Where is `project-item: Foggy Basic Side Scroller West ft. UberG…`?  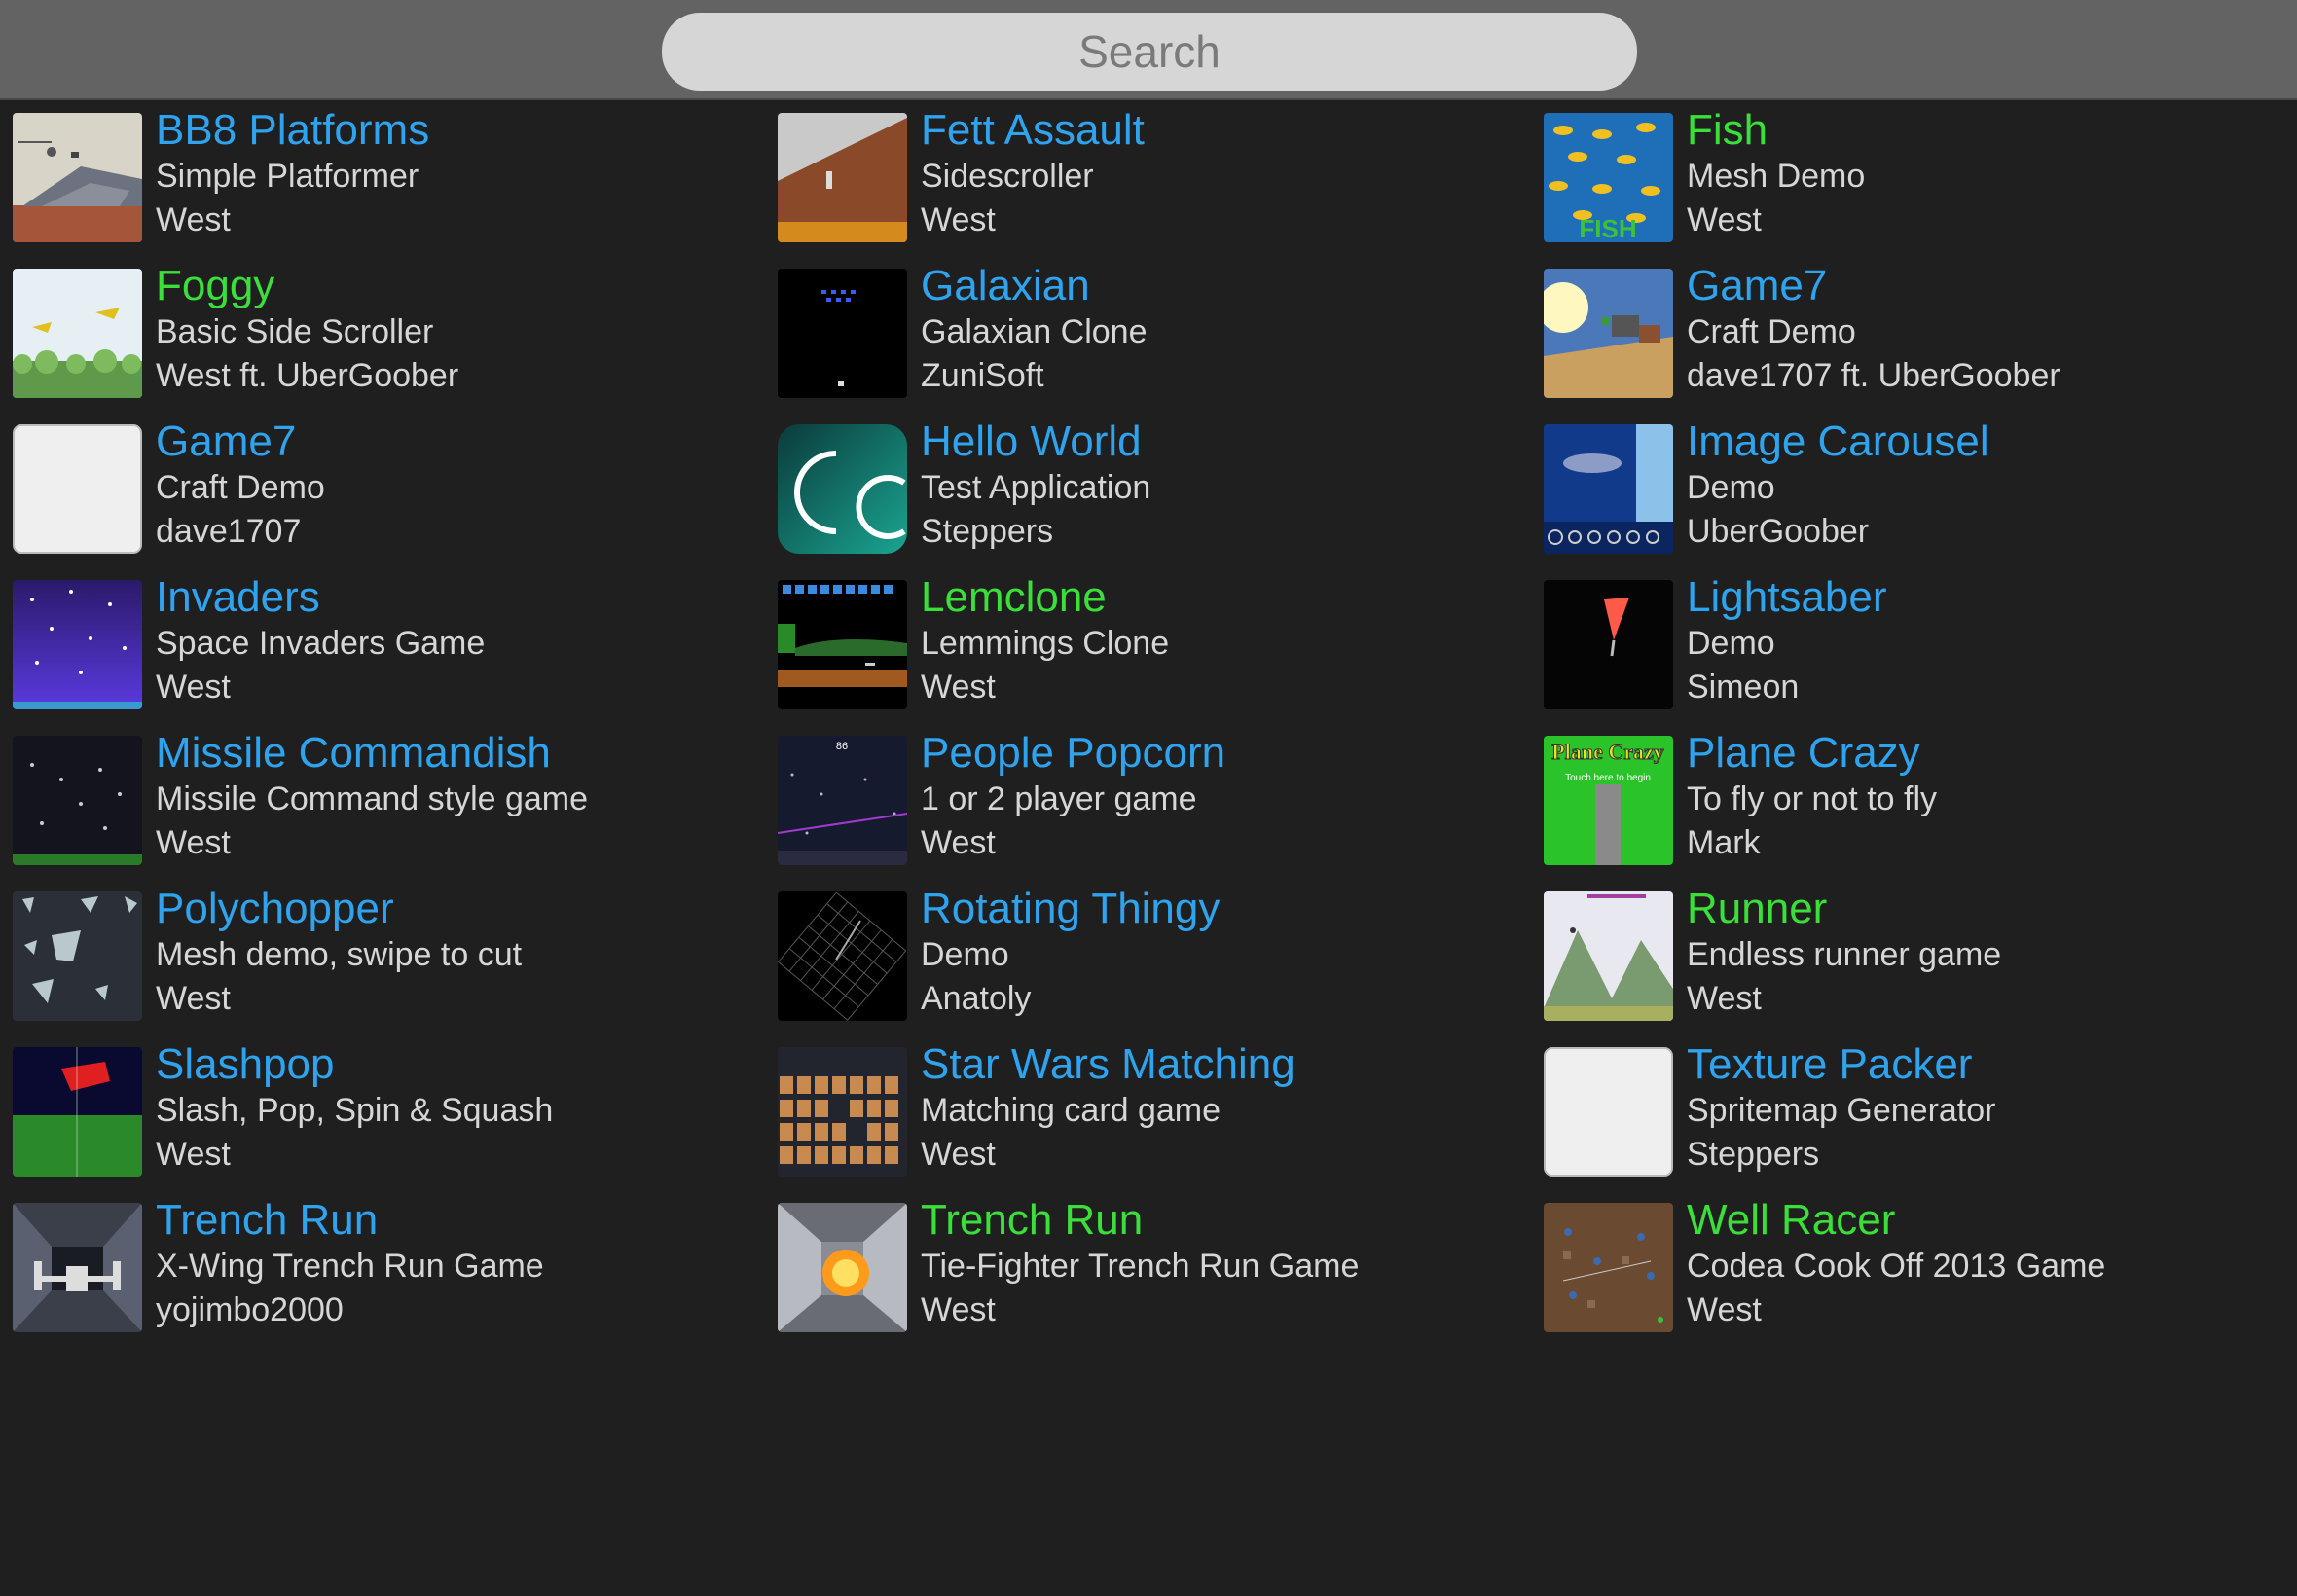 project-item: Foggy Basic Side Scroller West ft. UberG… is located at coordinates (370, 327).